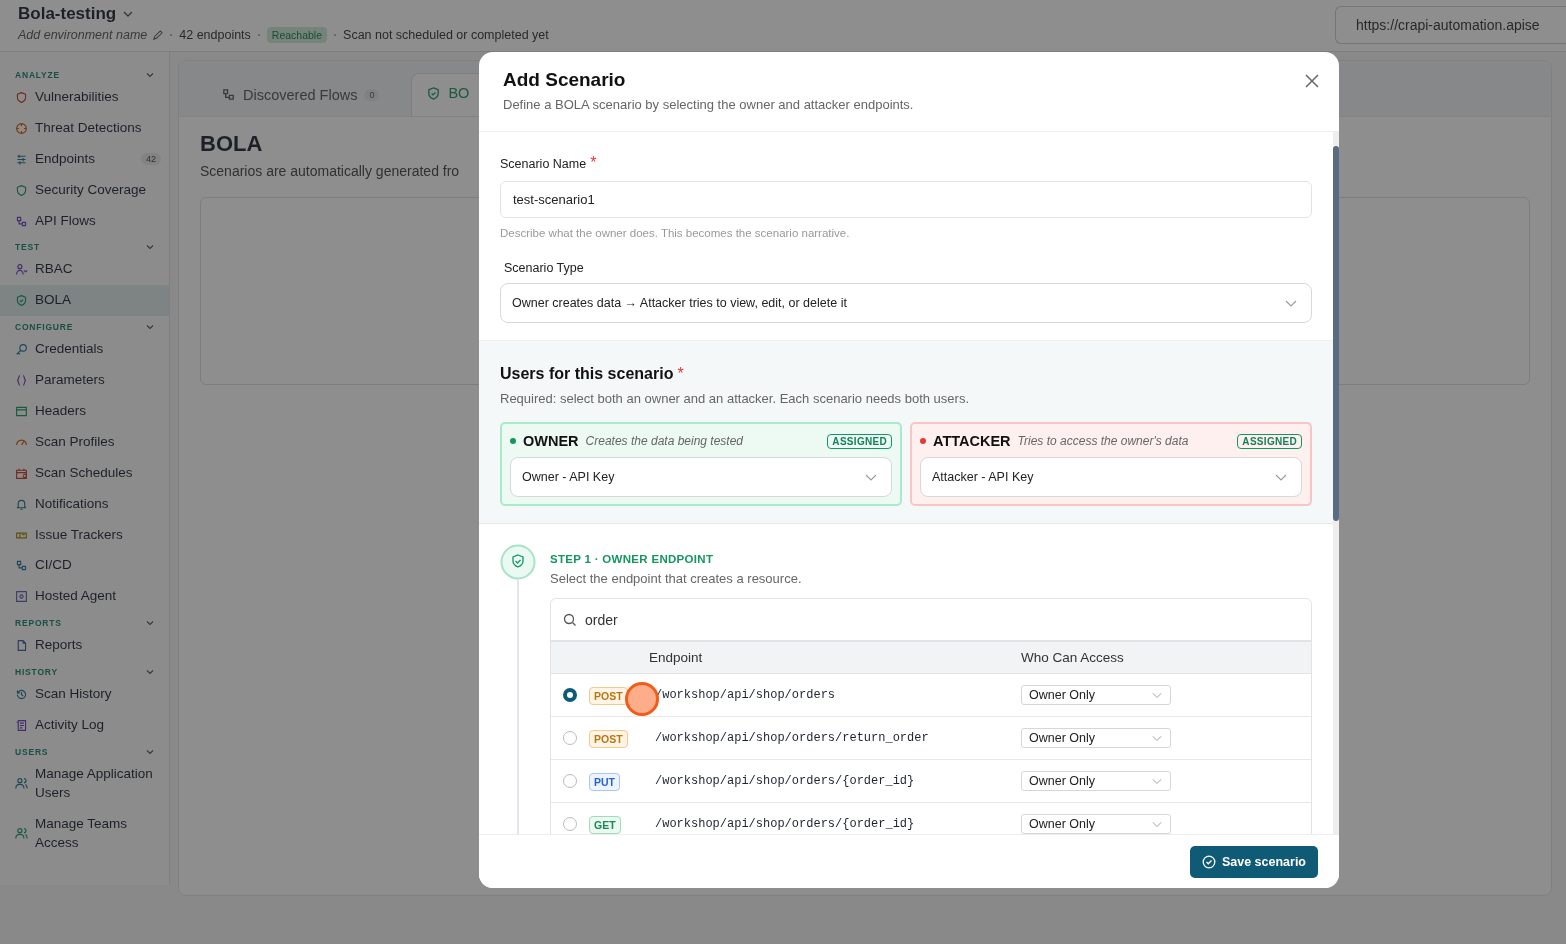 The height and width of the screenshot is (944, 1566). I want to click on flow-icon, so click(228, 94).